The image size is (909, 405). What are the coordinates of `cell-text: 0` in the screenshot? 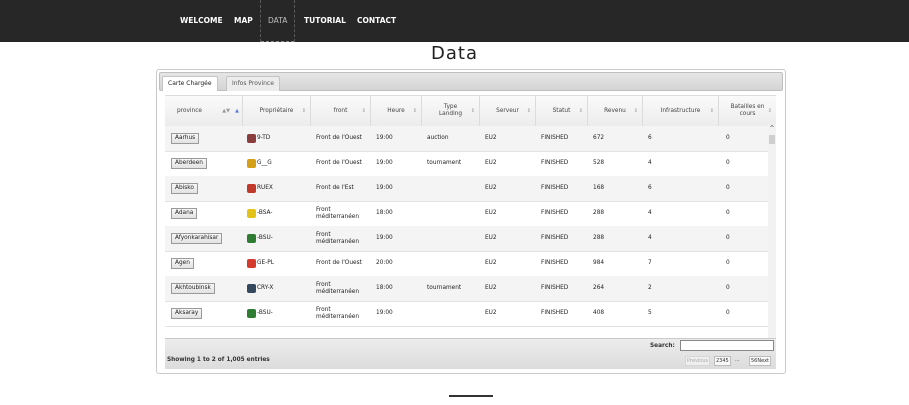 It's located at (728, 213).